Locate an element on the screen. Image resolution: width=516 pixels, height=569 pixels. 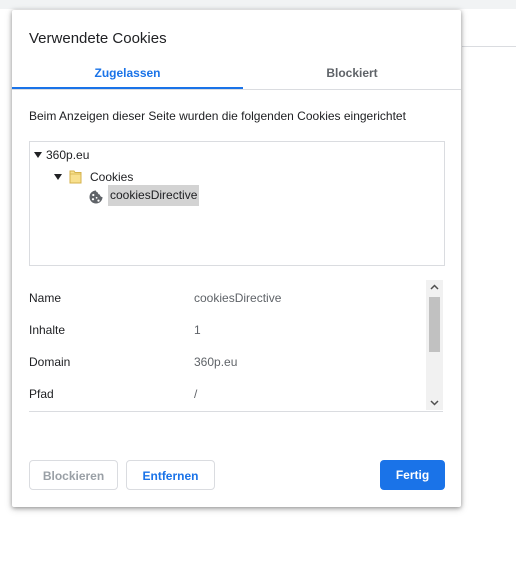
detail-value: cookiesDirective is located at coordinates (238, 298).